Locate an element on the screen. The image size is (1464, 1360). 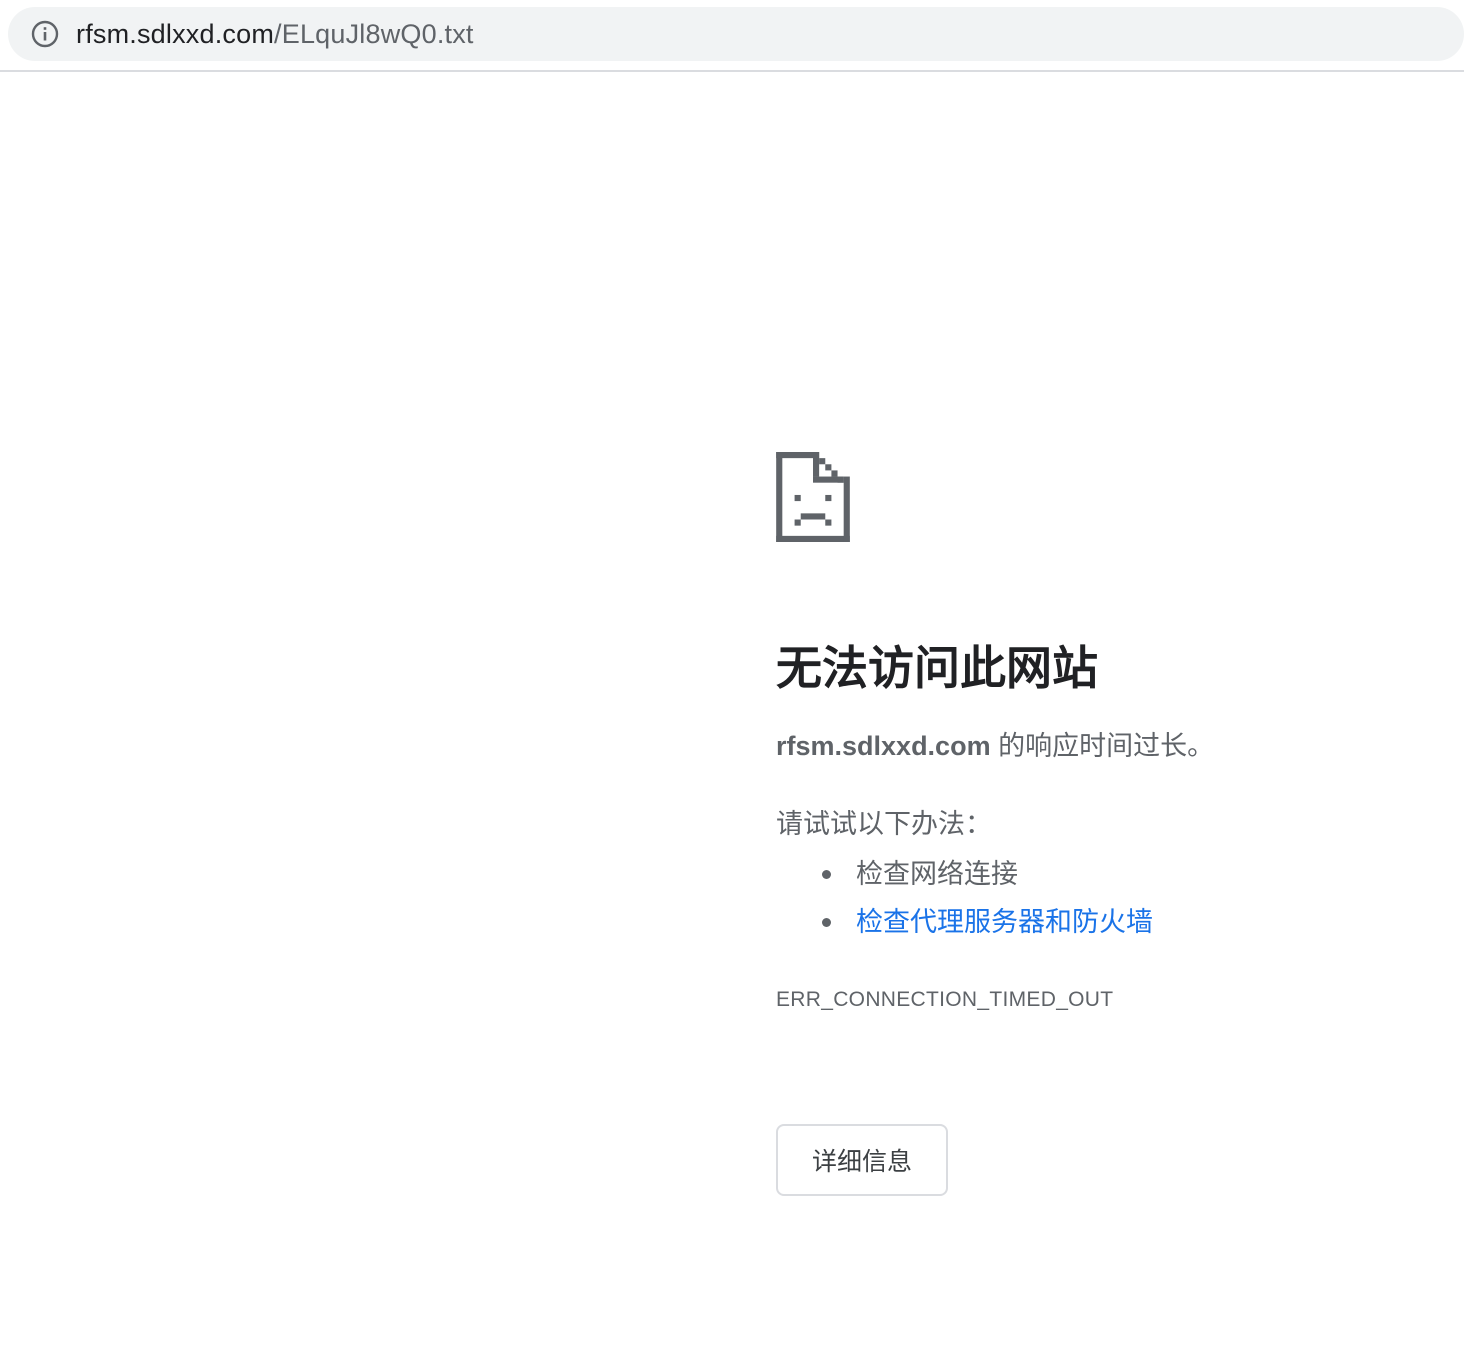
list-item: 检查代理服务器和防火墙 is located at coordinates (1129, 922).